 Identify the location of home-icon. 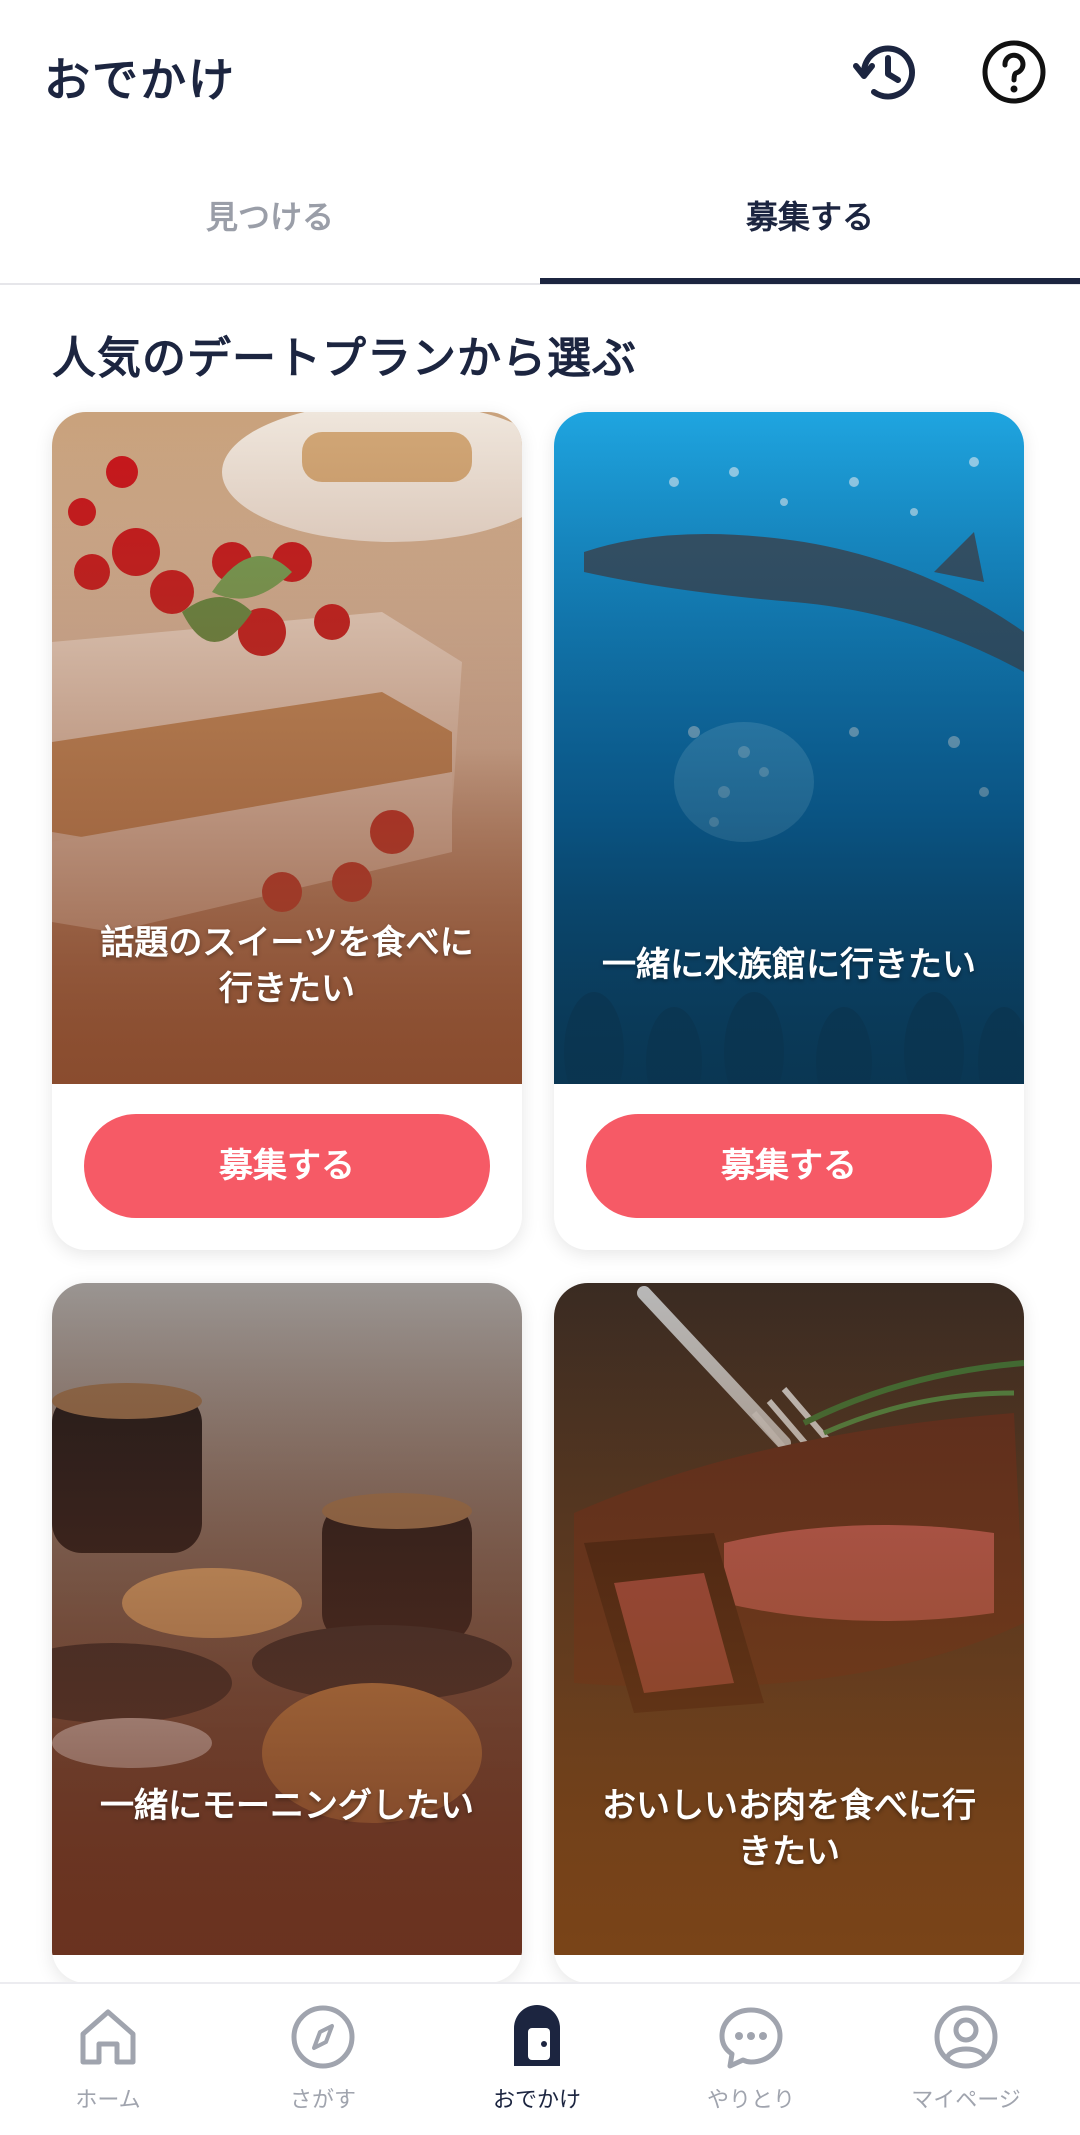
(108, 2037).